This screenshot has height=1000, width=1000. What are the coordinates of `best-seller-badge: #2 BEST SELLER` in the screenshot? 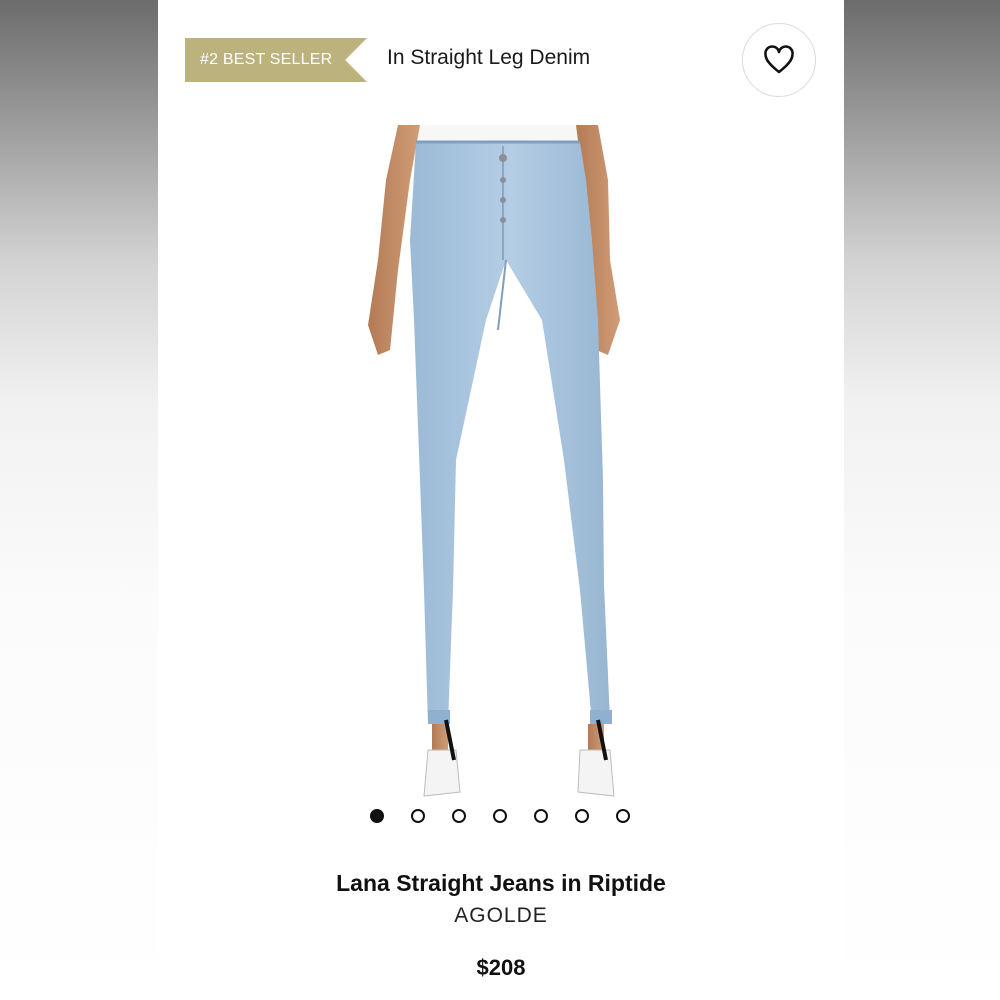 It's located at (276, 60).